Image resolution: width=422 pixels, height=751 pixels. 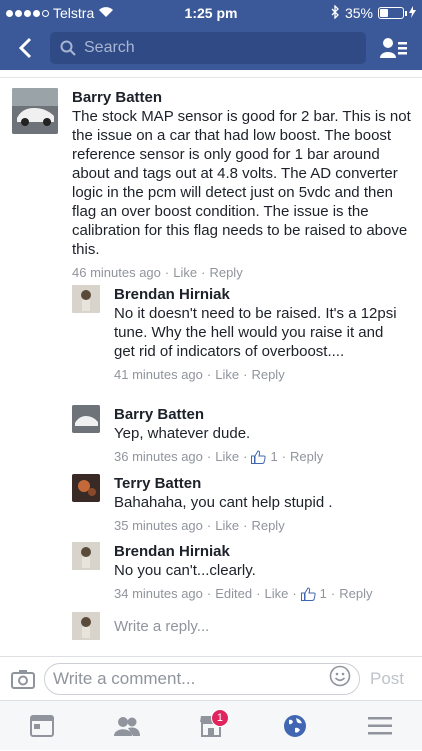 I want to click on signal-strength-icon, so click(x=27, y=13).